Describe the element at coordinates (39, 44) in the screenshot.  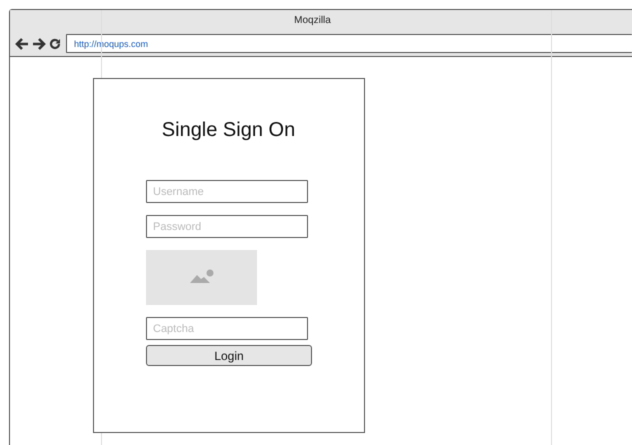
I see `forward-icon` at that location.